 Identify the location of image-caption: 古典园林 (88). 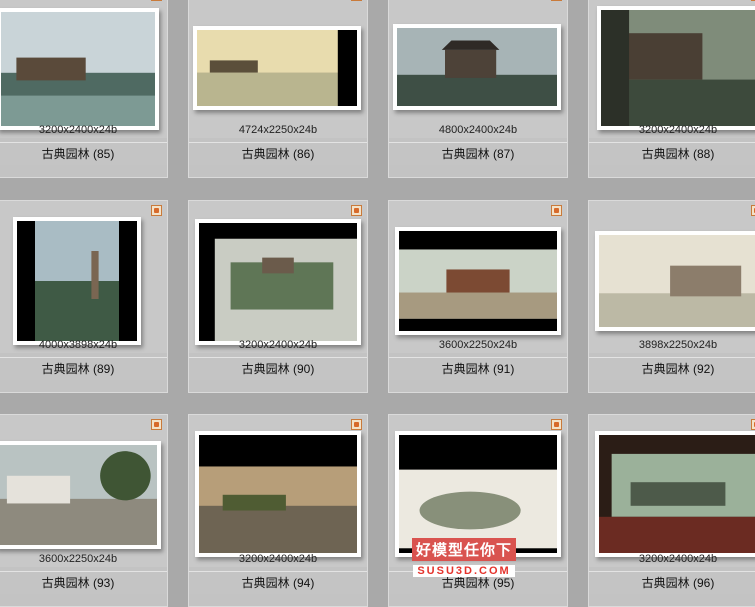
(672, 153).